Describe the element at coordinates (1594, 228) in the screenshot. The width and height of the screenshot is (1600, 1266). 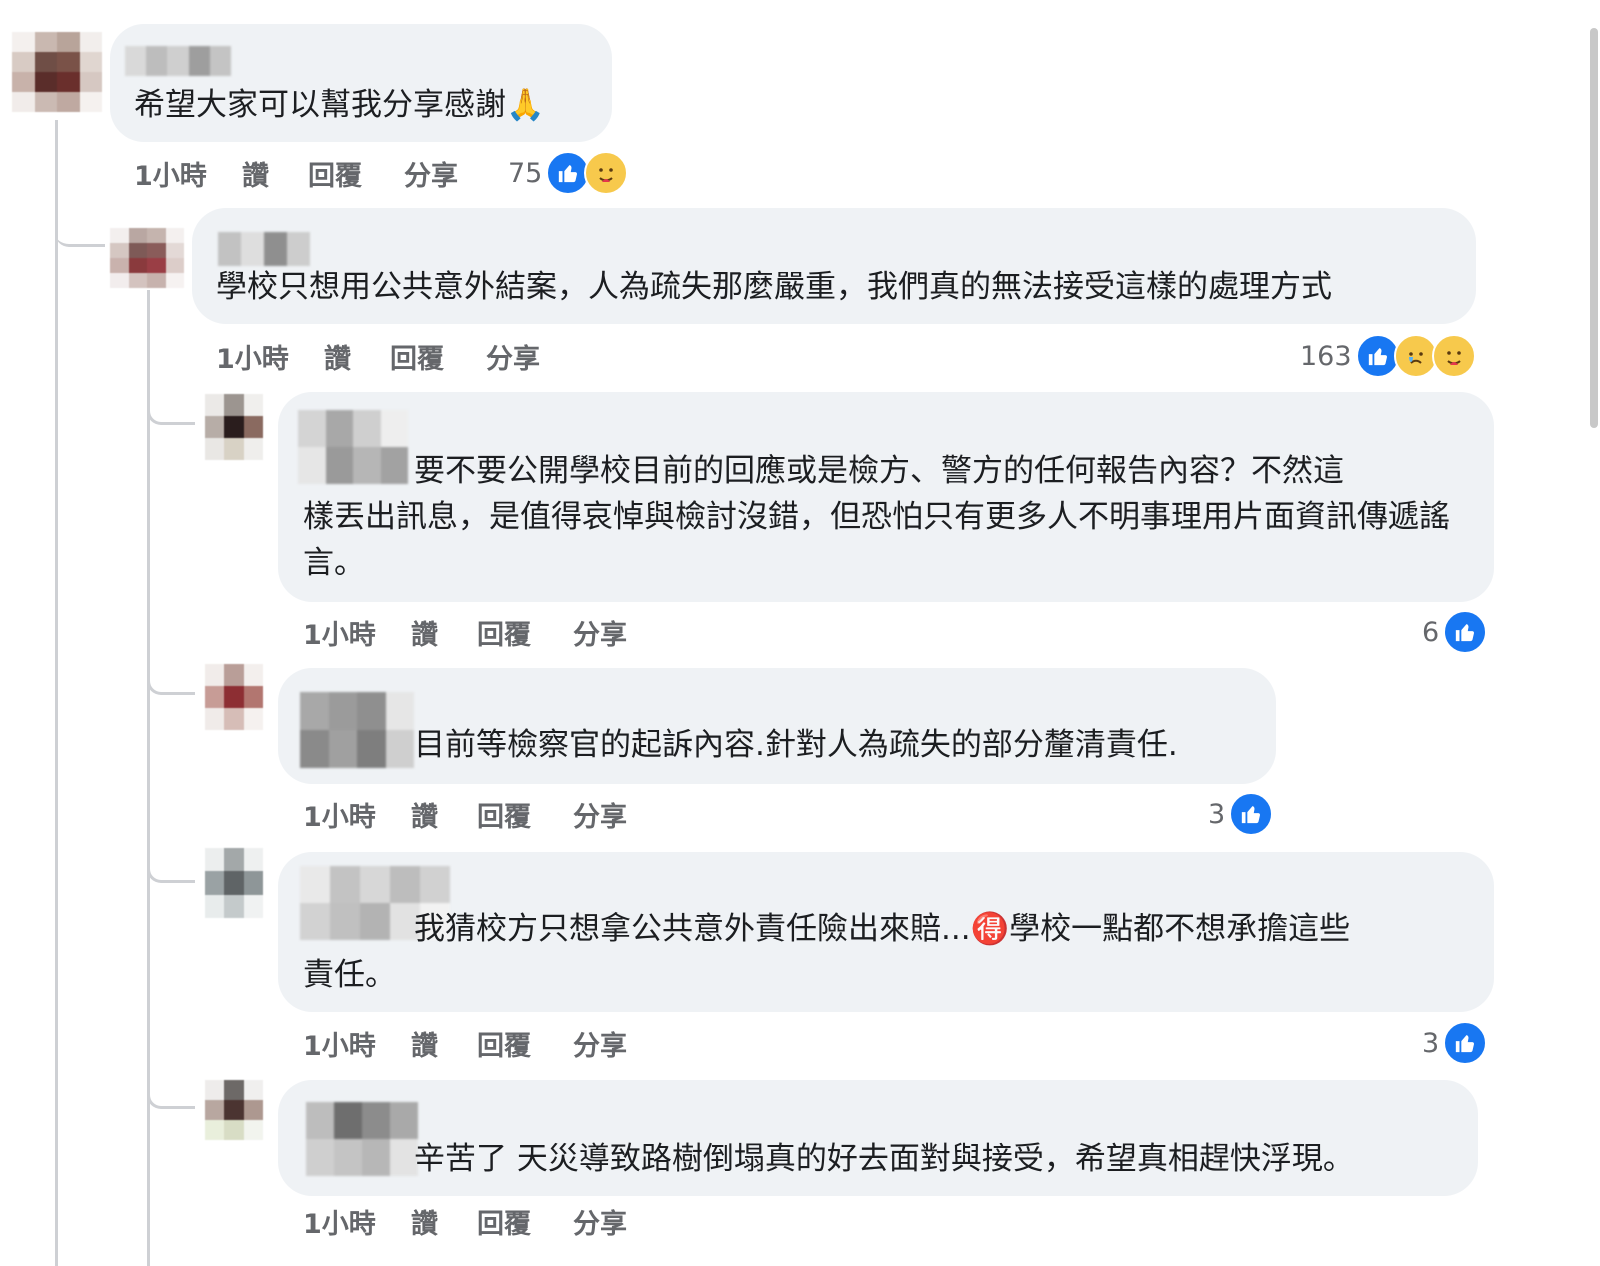
I see `scrollbar` at that location.